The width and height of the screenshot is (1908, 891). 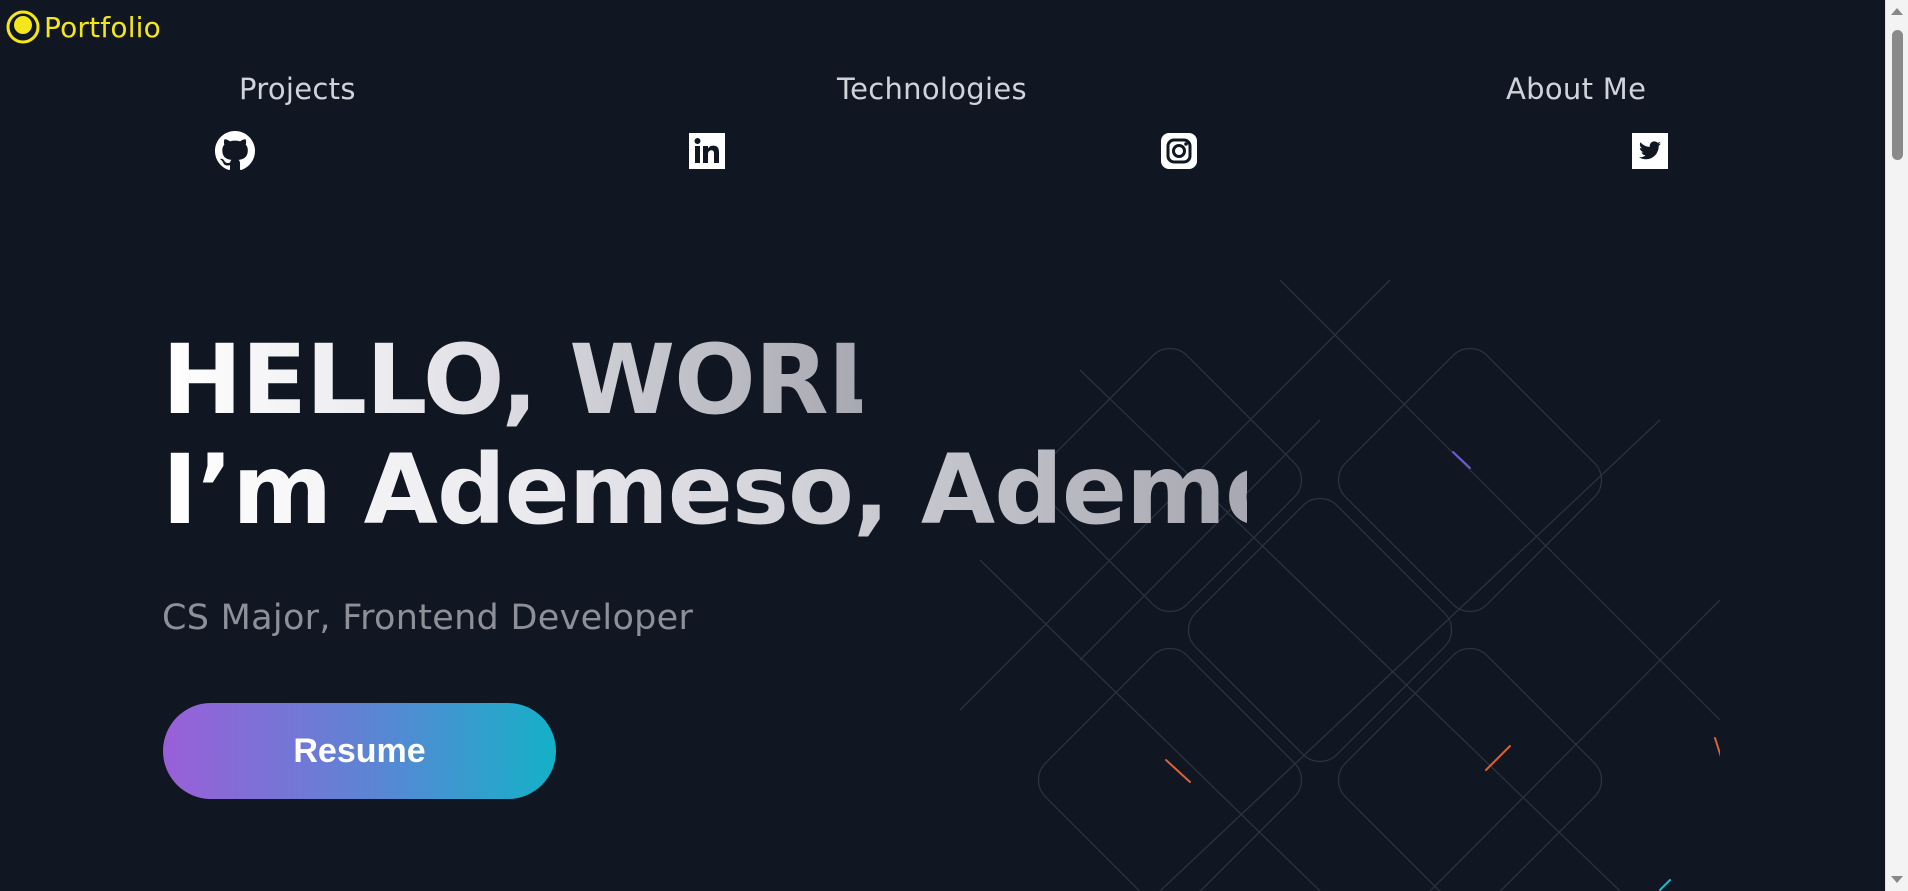 What do you see at coordinates (1897, 879) in the screenshot?
I see `scroll-down-icon` at bounding box center [1897, 879].